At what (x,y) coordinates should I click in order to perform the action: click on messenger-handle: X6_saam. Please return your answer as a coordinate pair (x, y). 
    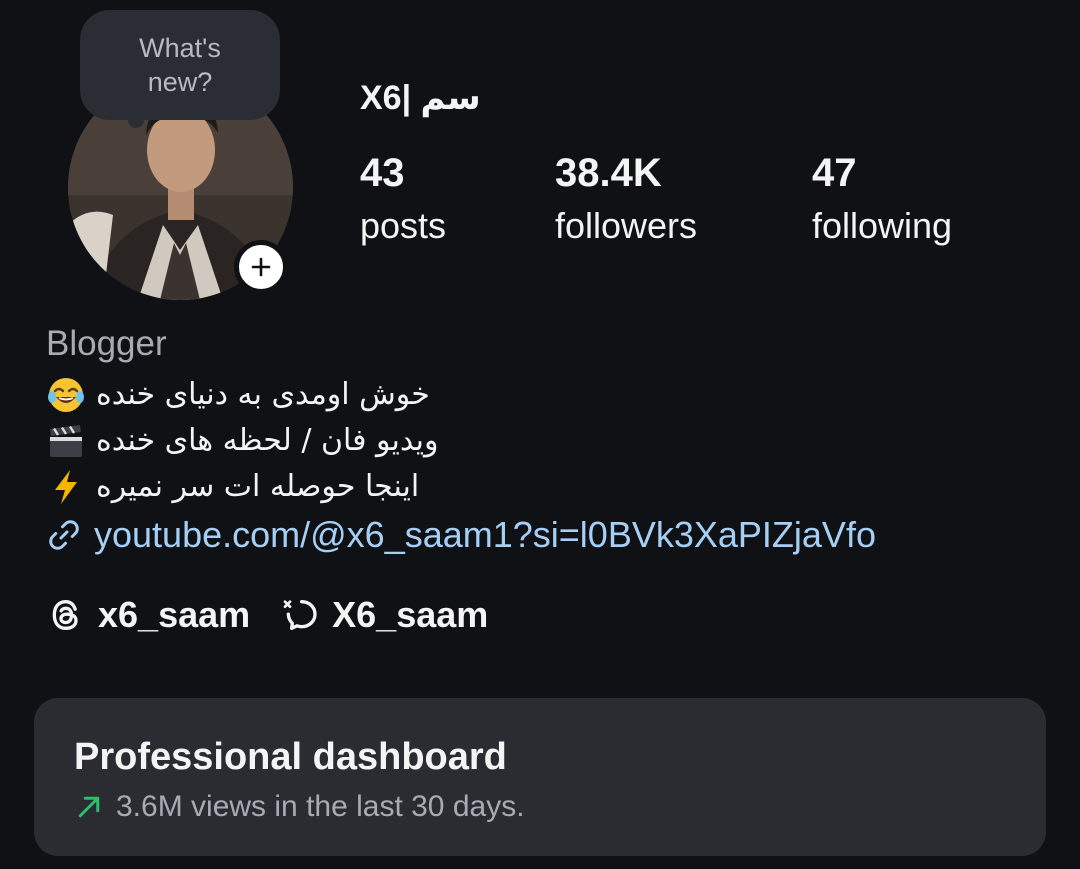
    Looking at the image, I should click on (384, 615).